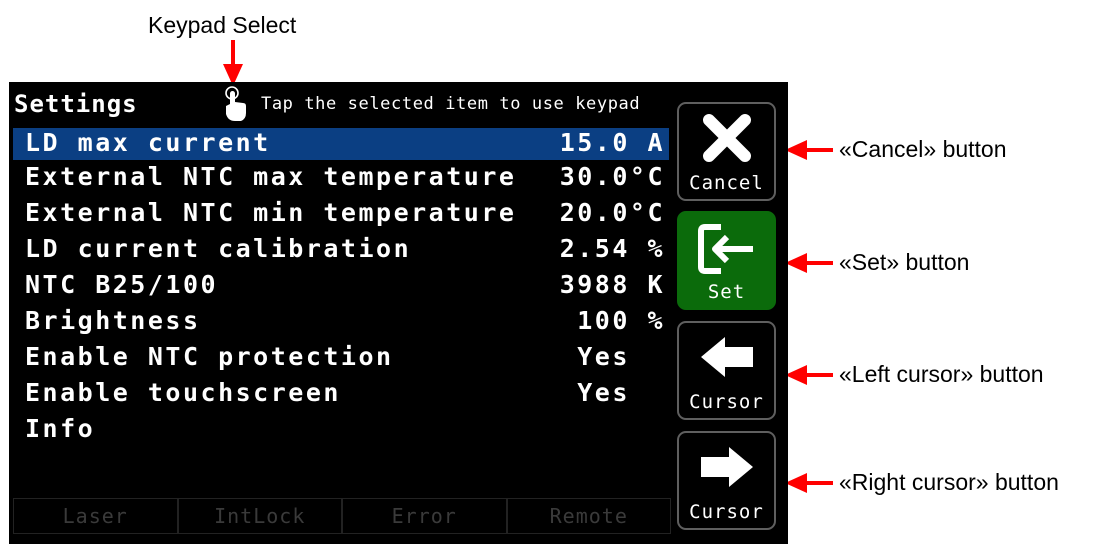 Image resolution: width=1099 pixels, height=544 pixels. I want to click on row-value: 20.0°C, so click(612, 212).